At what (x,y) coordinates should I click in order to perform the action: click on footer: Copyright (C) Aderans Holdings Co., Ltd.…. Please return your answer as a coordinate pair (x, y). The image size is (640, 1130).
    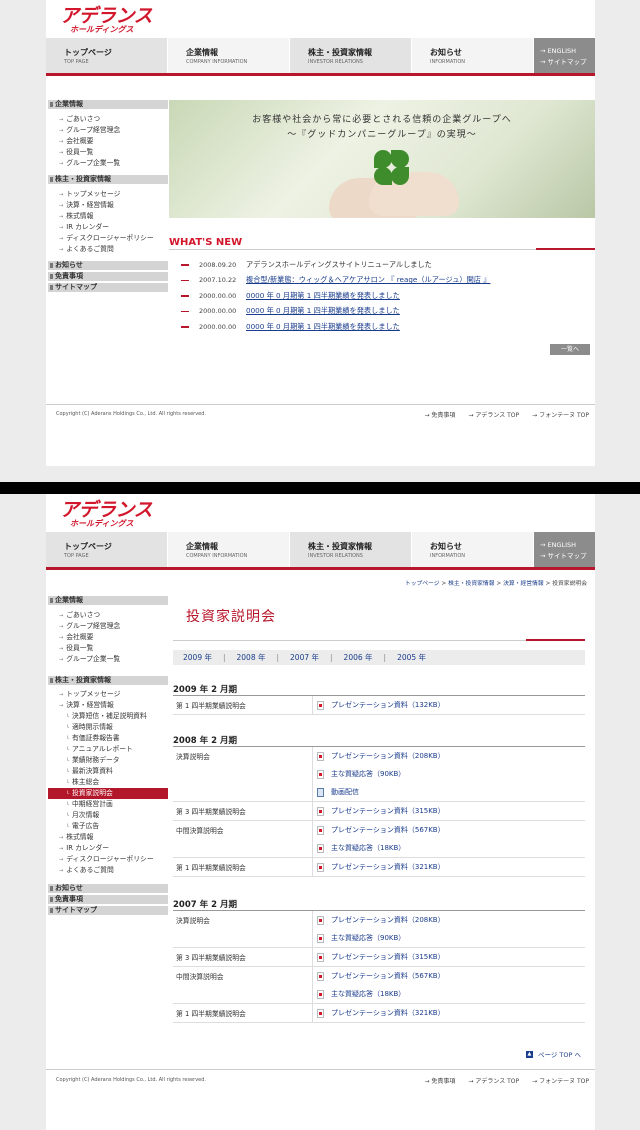
    Looking at the image, I should click on (320, 1080).